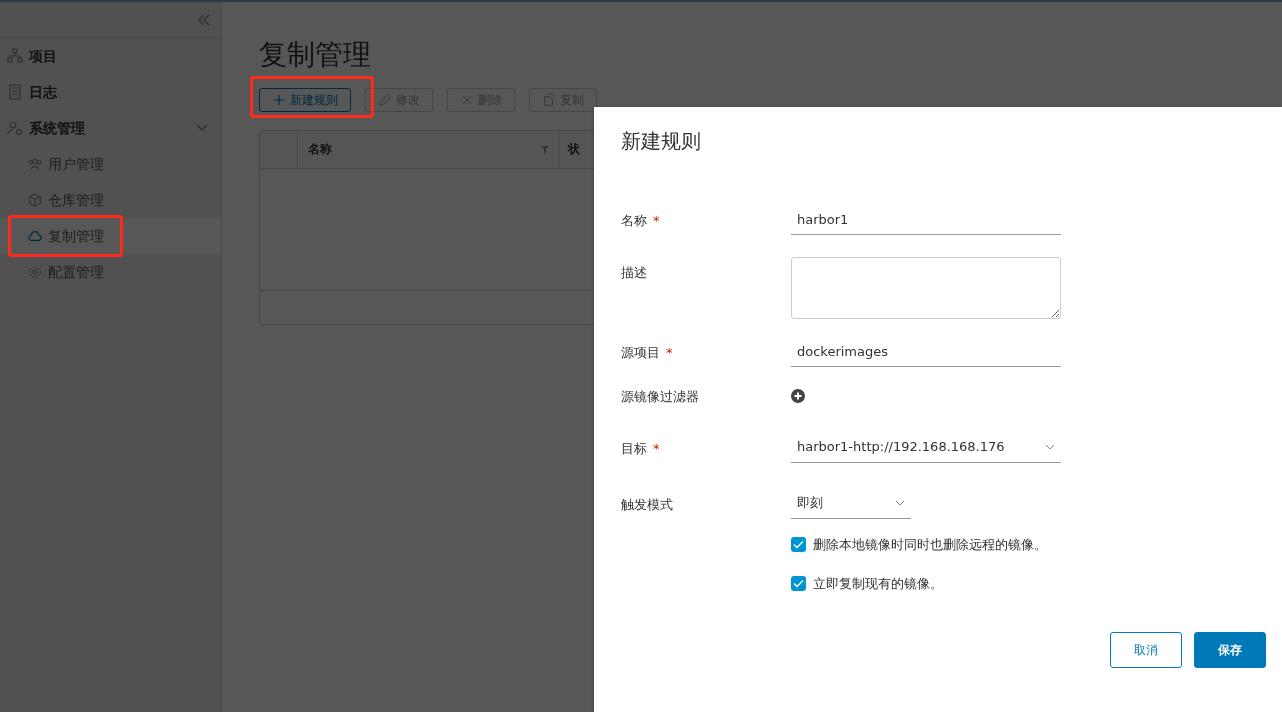  I want to click on hierarchy-icon, so click(15, 56).